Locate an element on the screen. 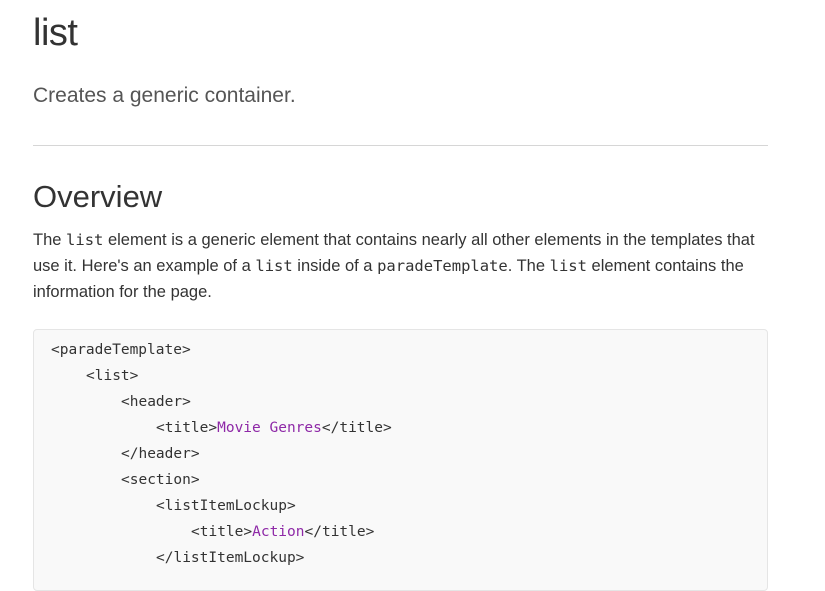 This screenshot has width=825, height=591. page-title: list is located at coordinates (55, 33).